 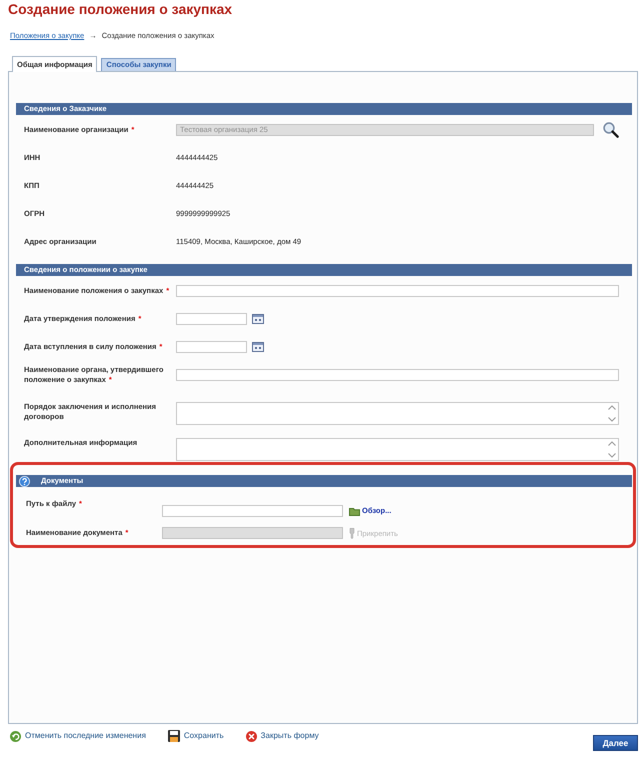 I want to click on undo-link: Отменить последние изменения, so click(x=78, y=736).